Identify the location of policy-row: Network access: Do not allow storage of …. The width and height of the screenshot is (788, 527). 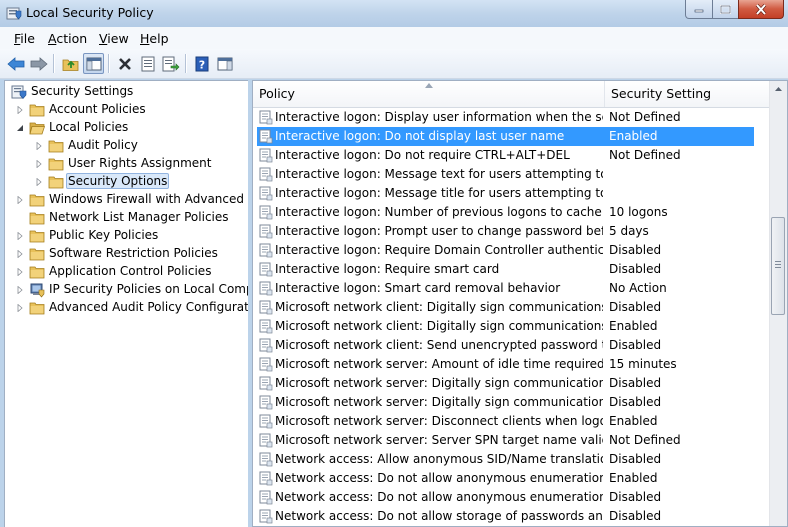
(511, 516).